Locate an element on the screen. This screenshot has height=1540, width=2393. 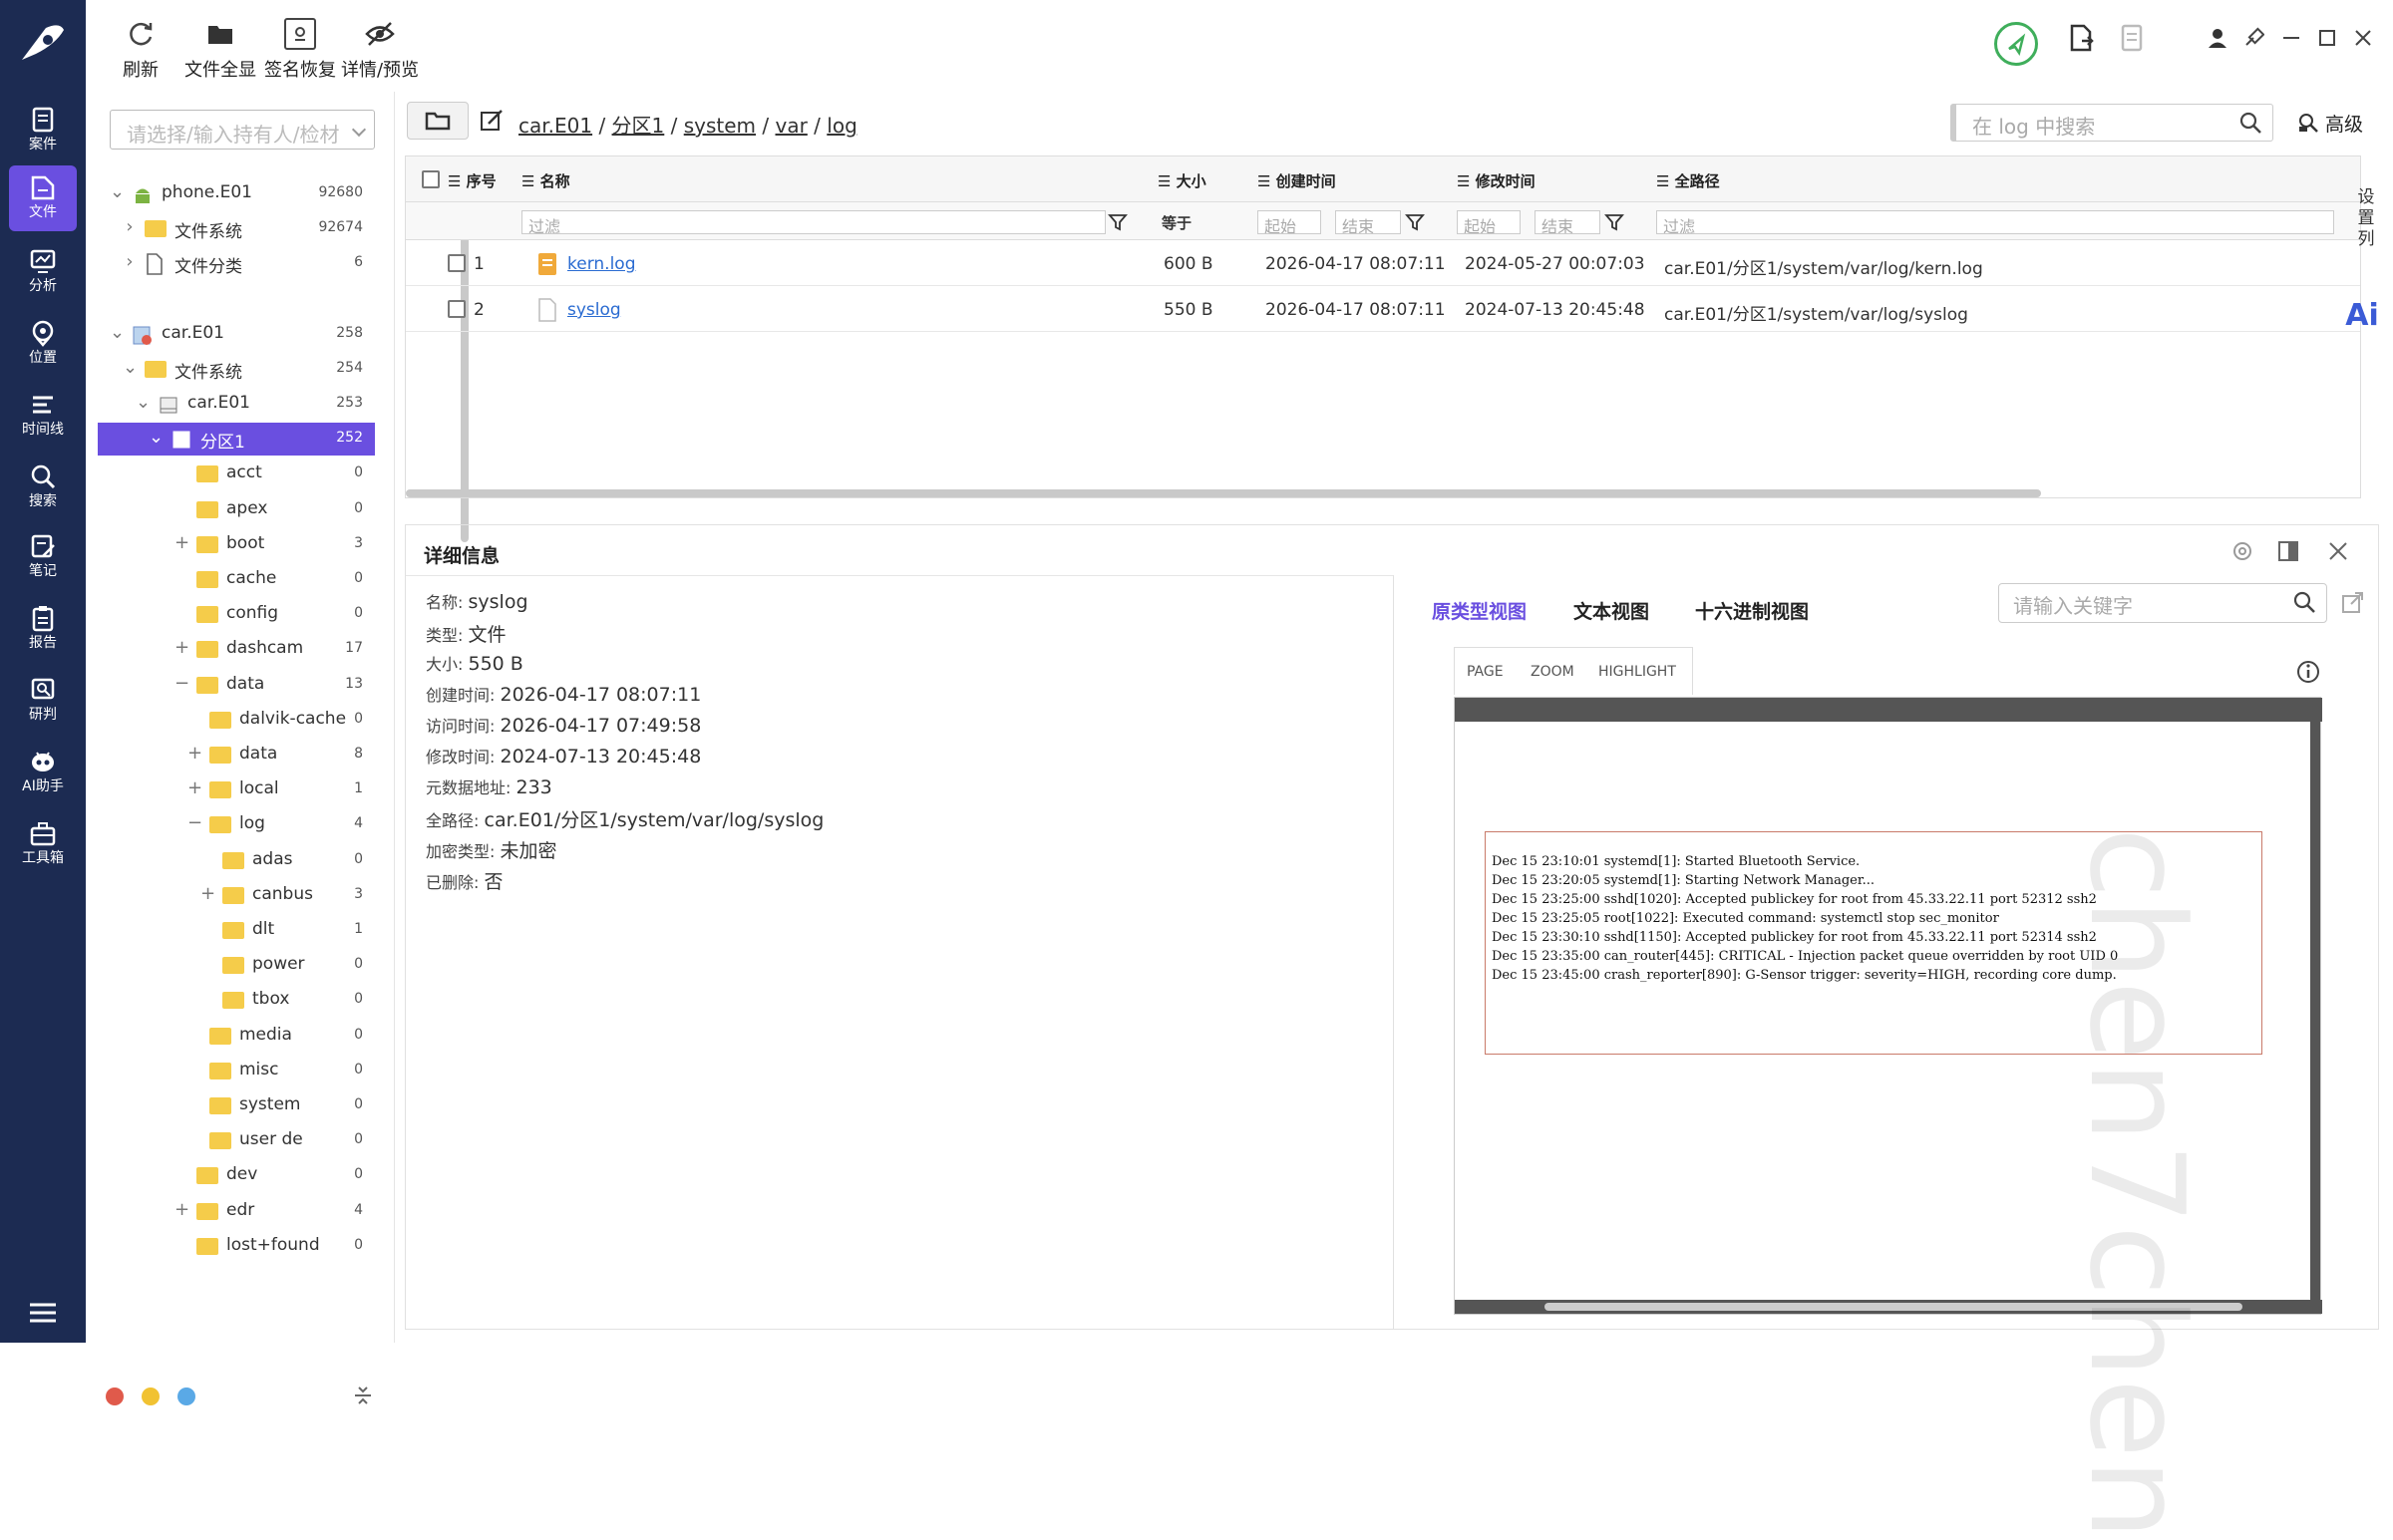
tree-node: config 0 is located at coordinates (236, 614).